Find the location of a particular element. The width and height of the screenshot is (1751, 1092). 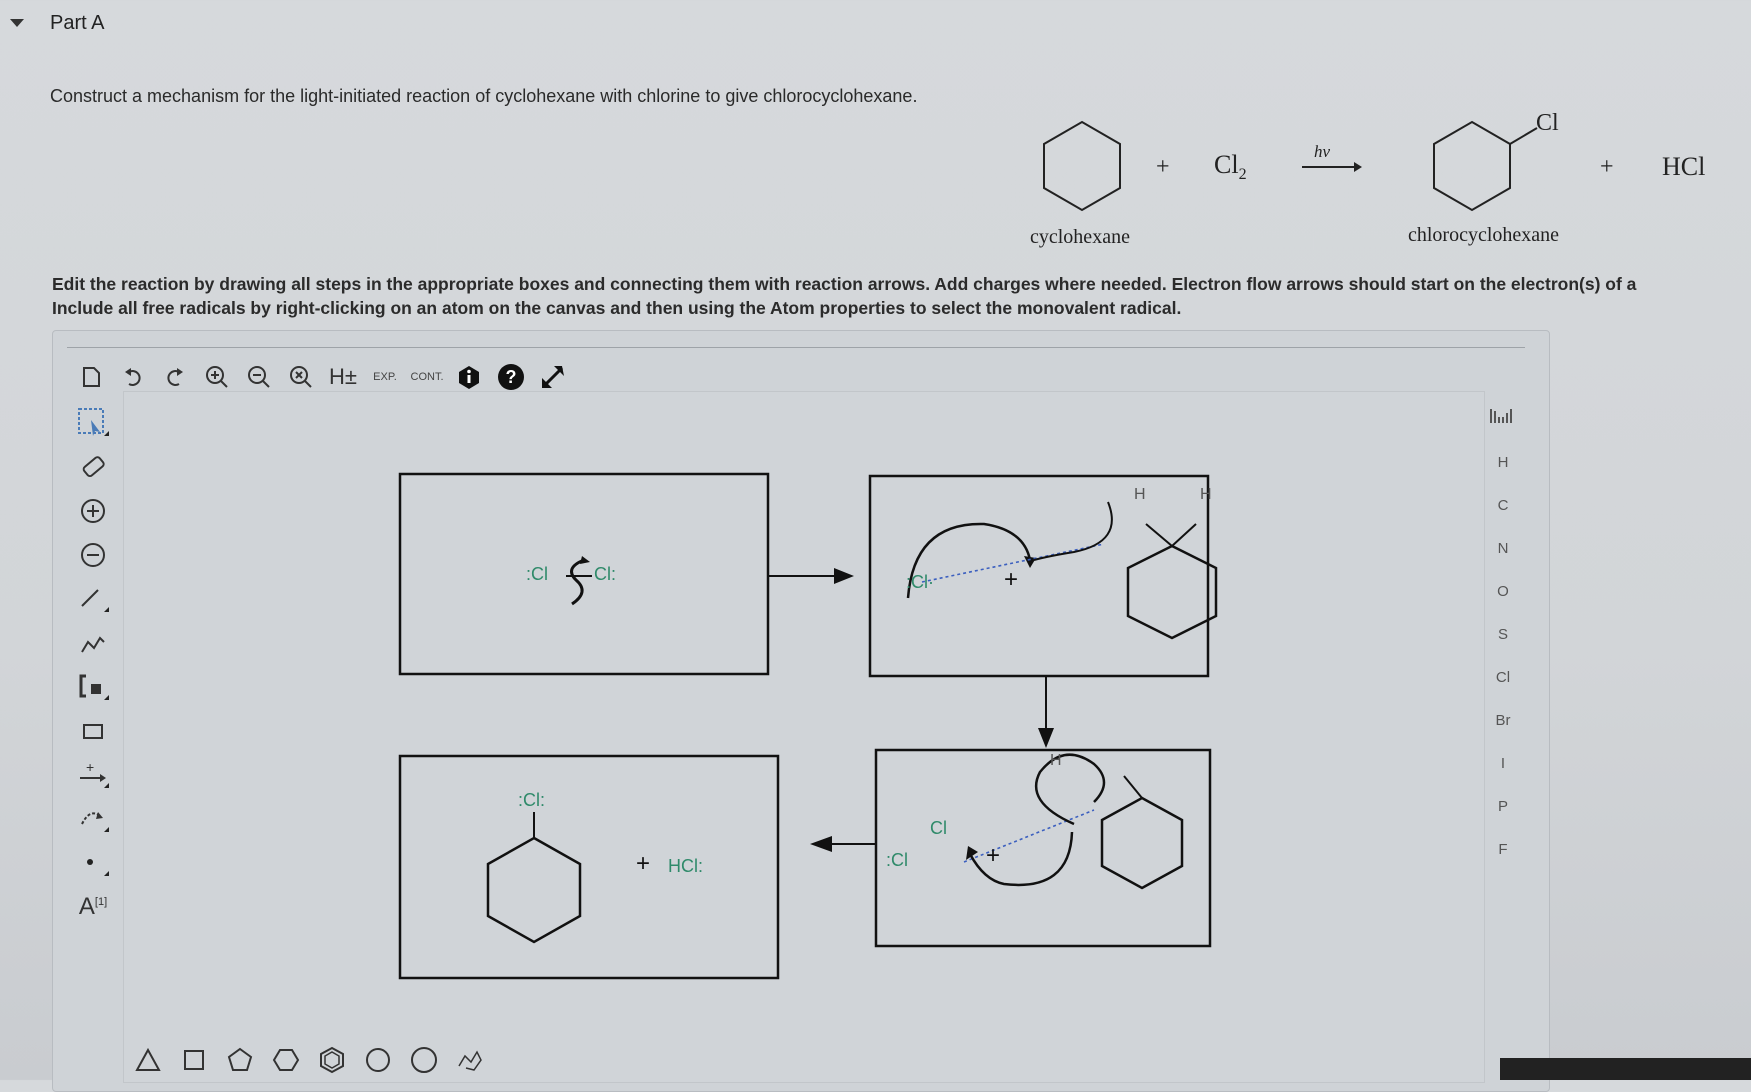

heptagon-icon is located at coordinates (378, 1060).